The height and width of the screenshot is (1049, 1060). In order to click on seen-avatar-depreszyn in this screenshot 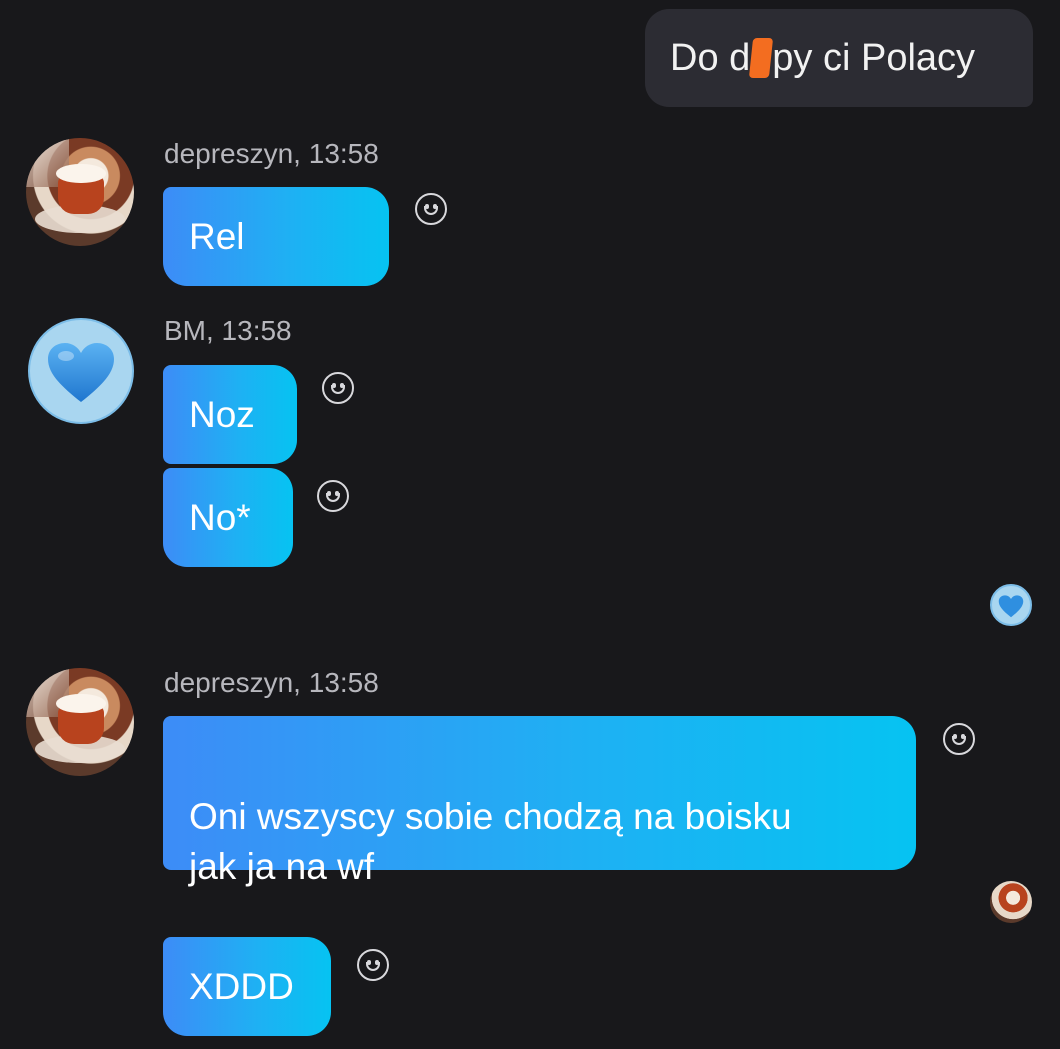, I will do `click(1011, 902)`.